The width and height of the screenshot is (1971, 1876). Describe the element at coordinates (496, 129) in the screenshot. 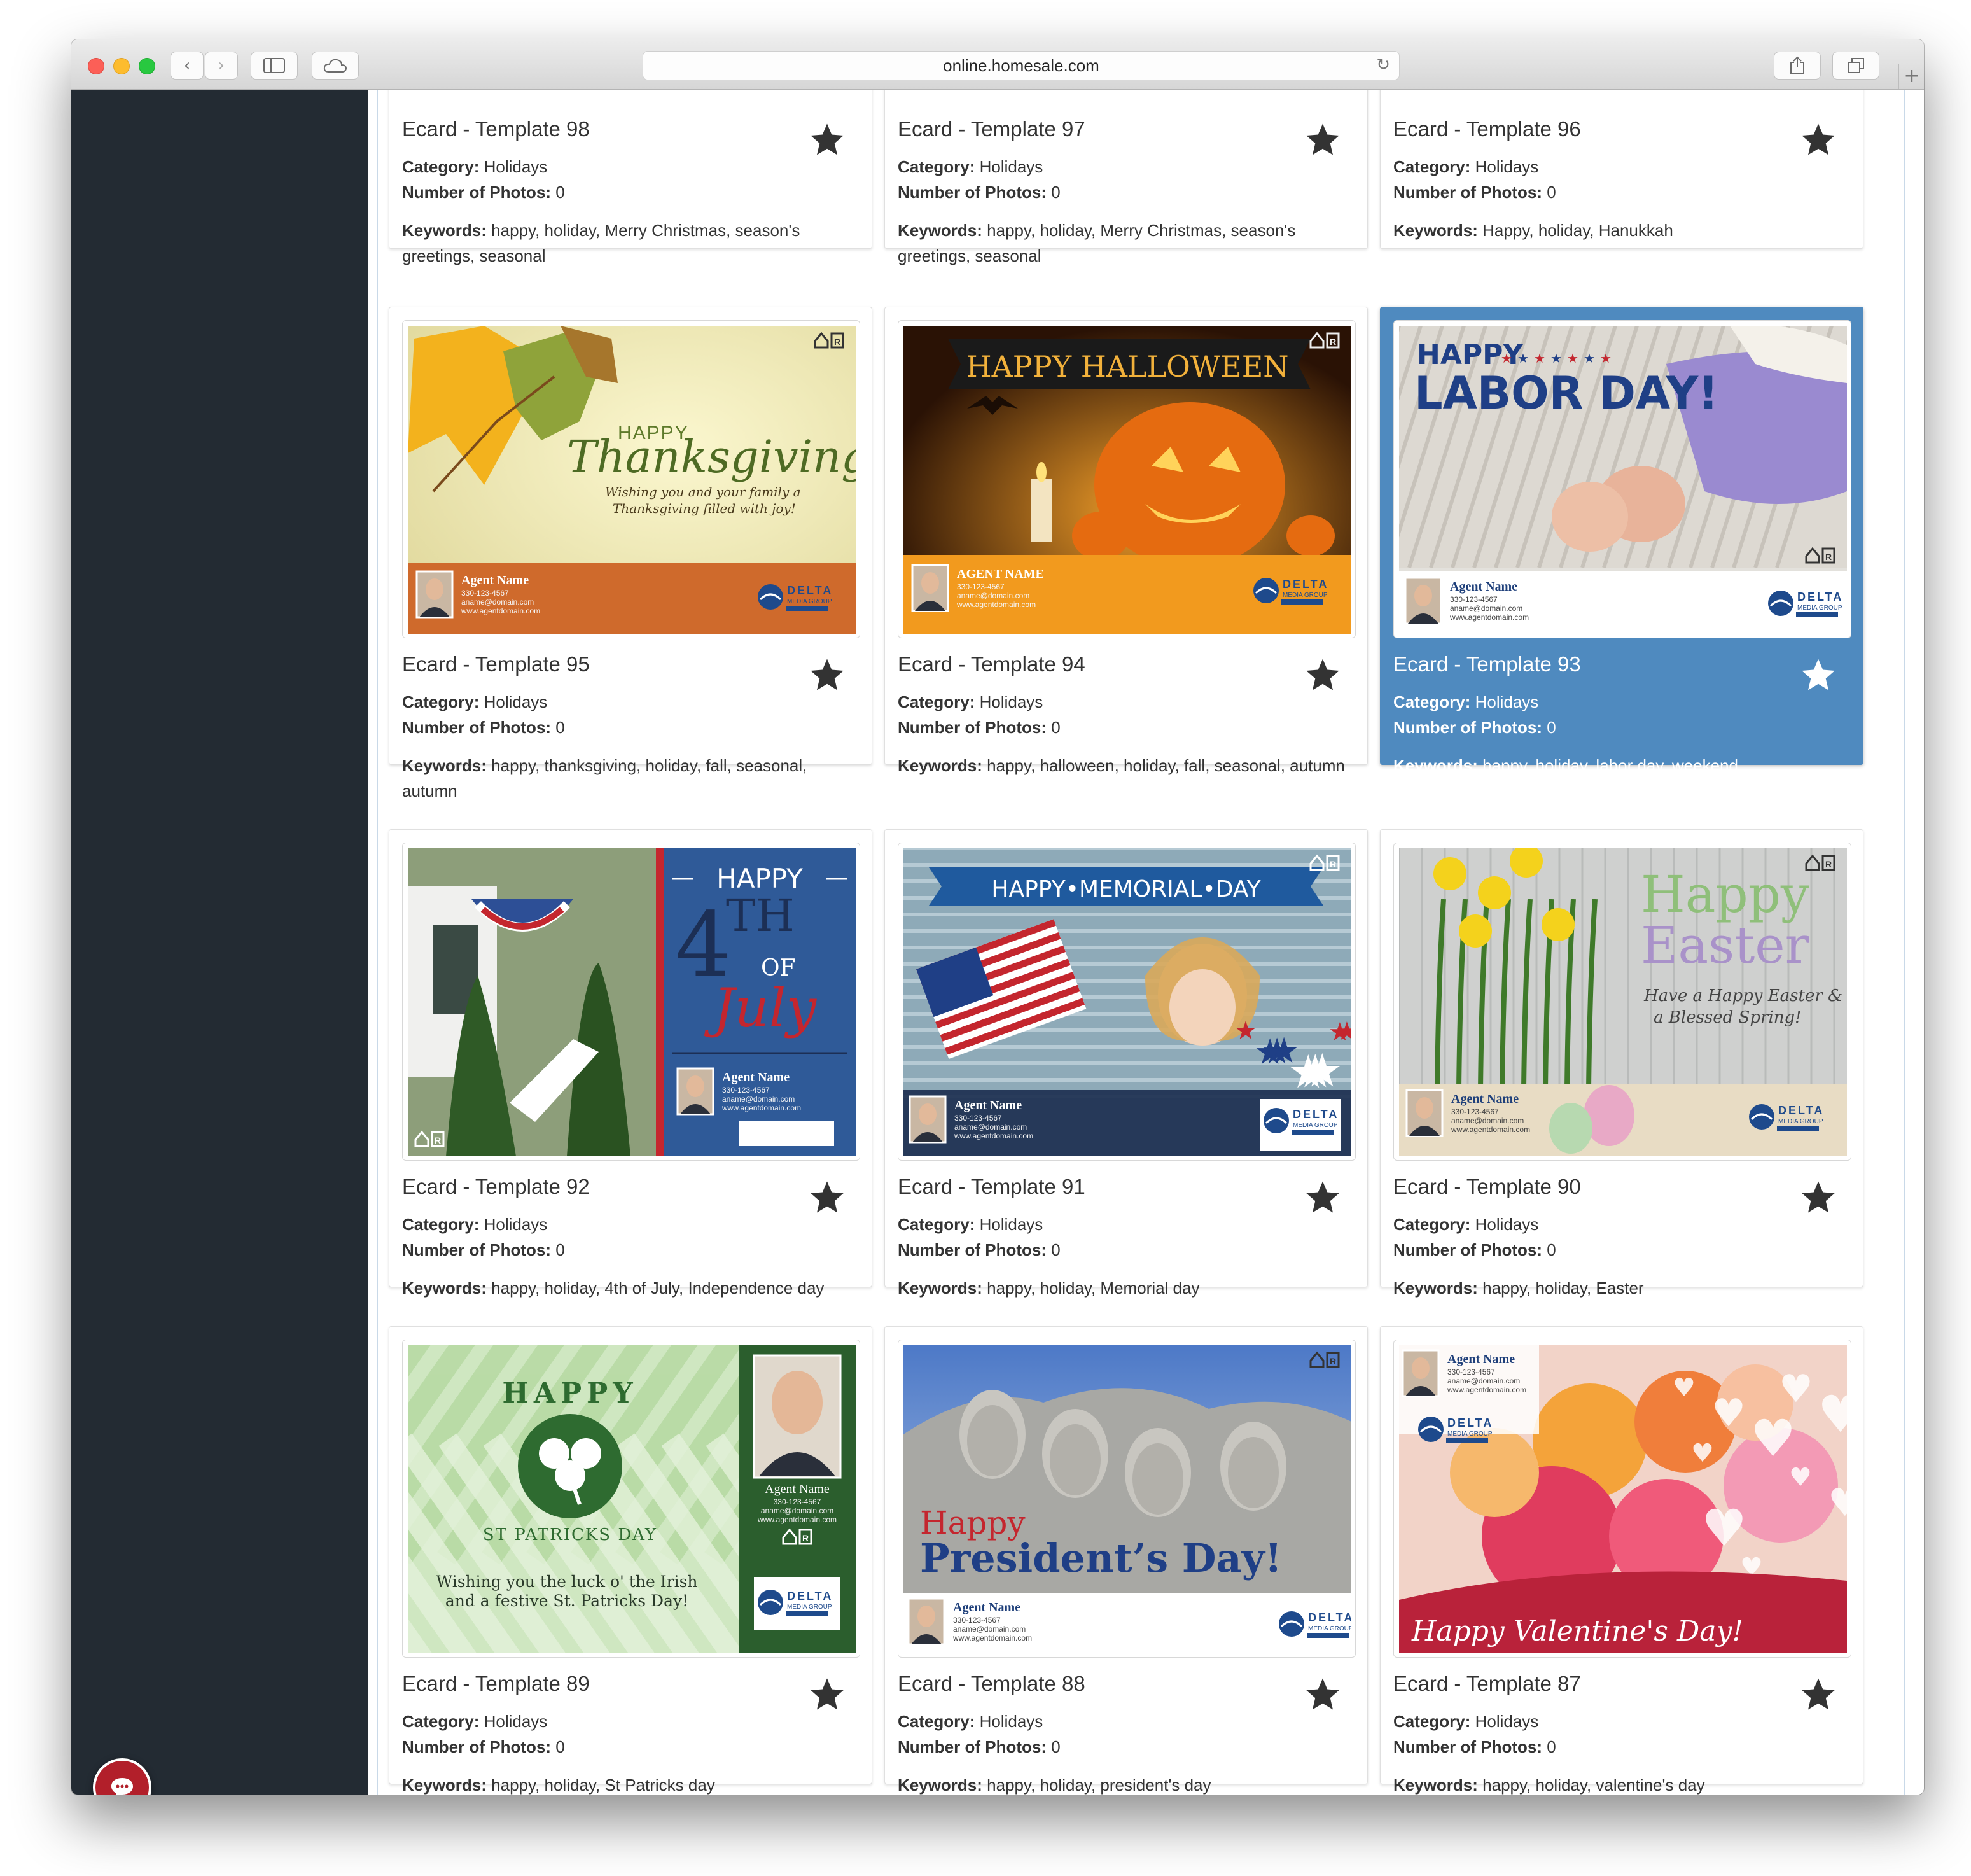

I see `template-title: Ecard - Template 98` at that location.